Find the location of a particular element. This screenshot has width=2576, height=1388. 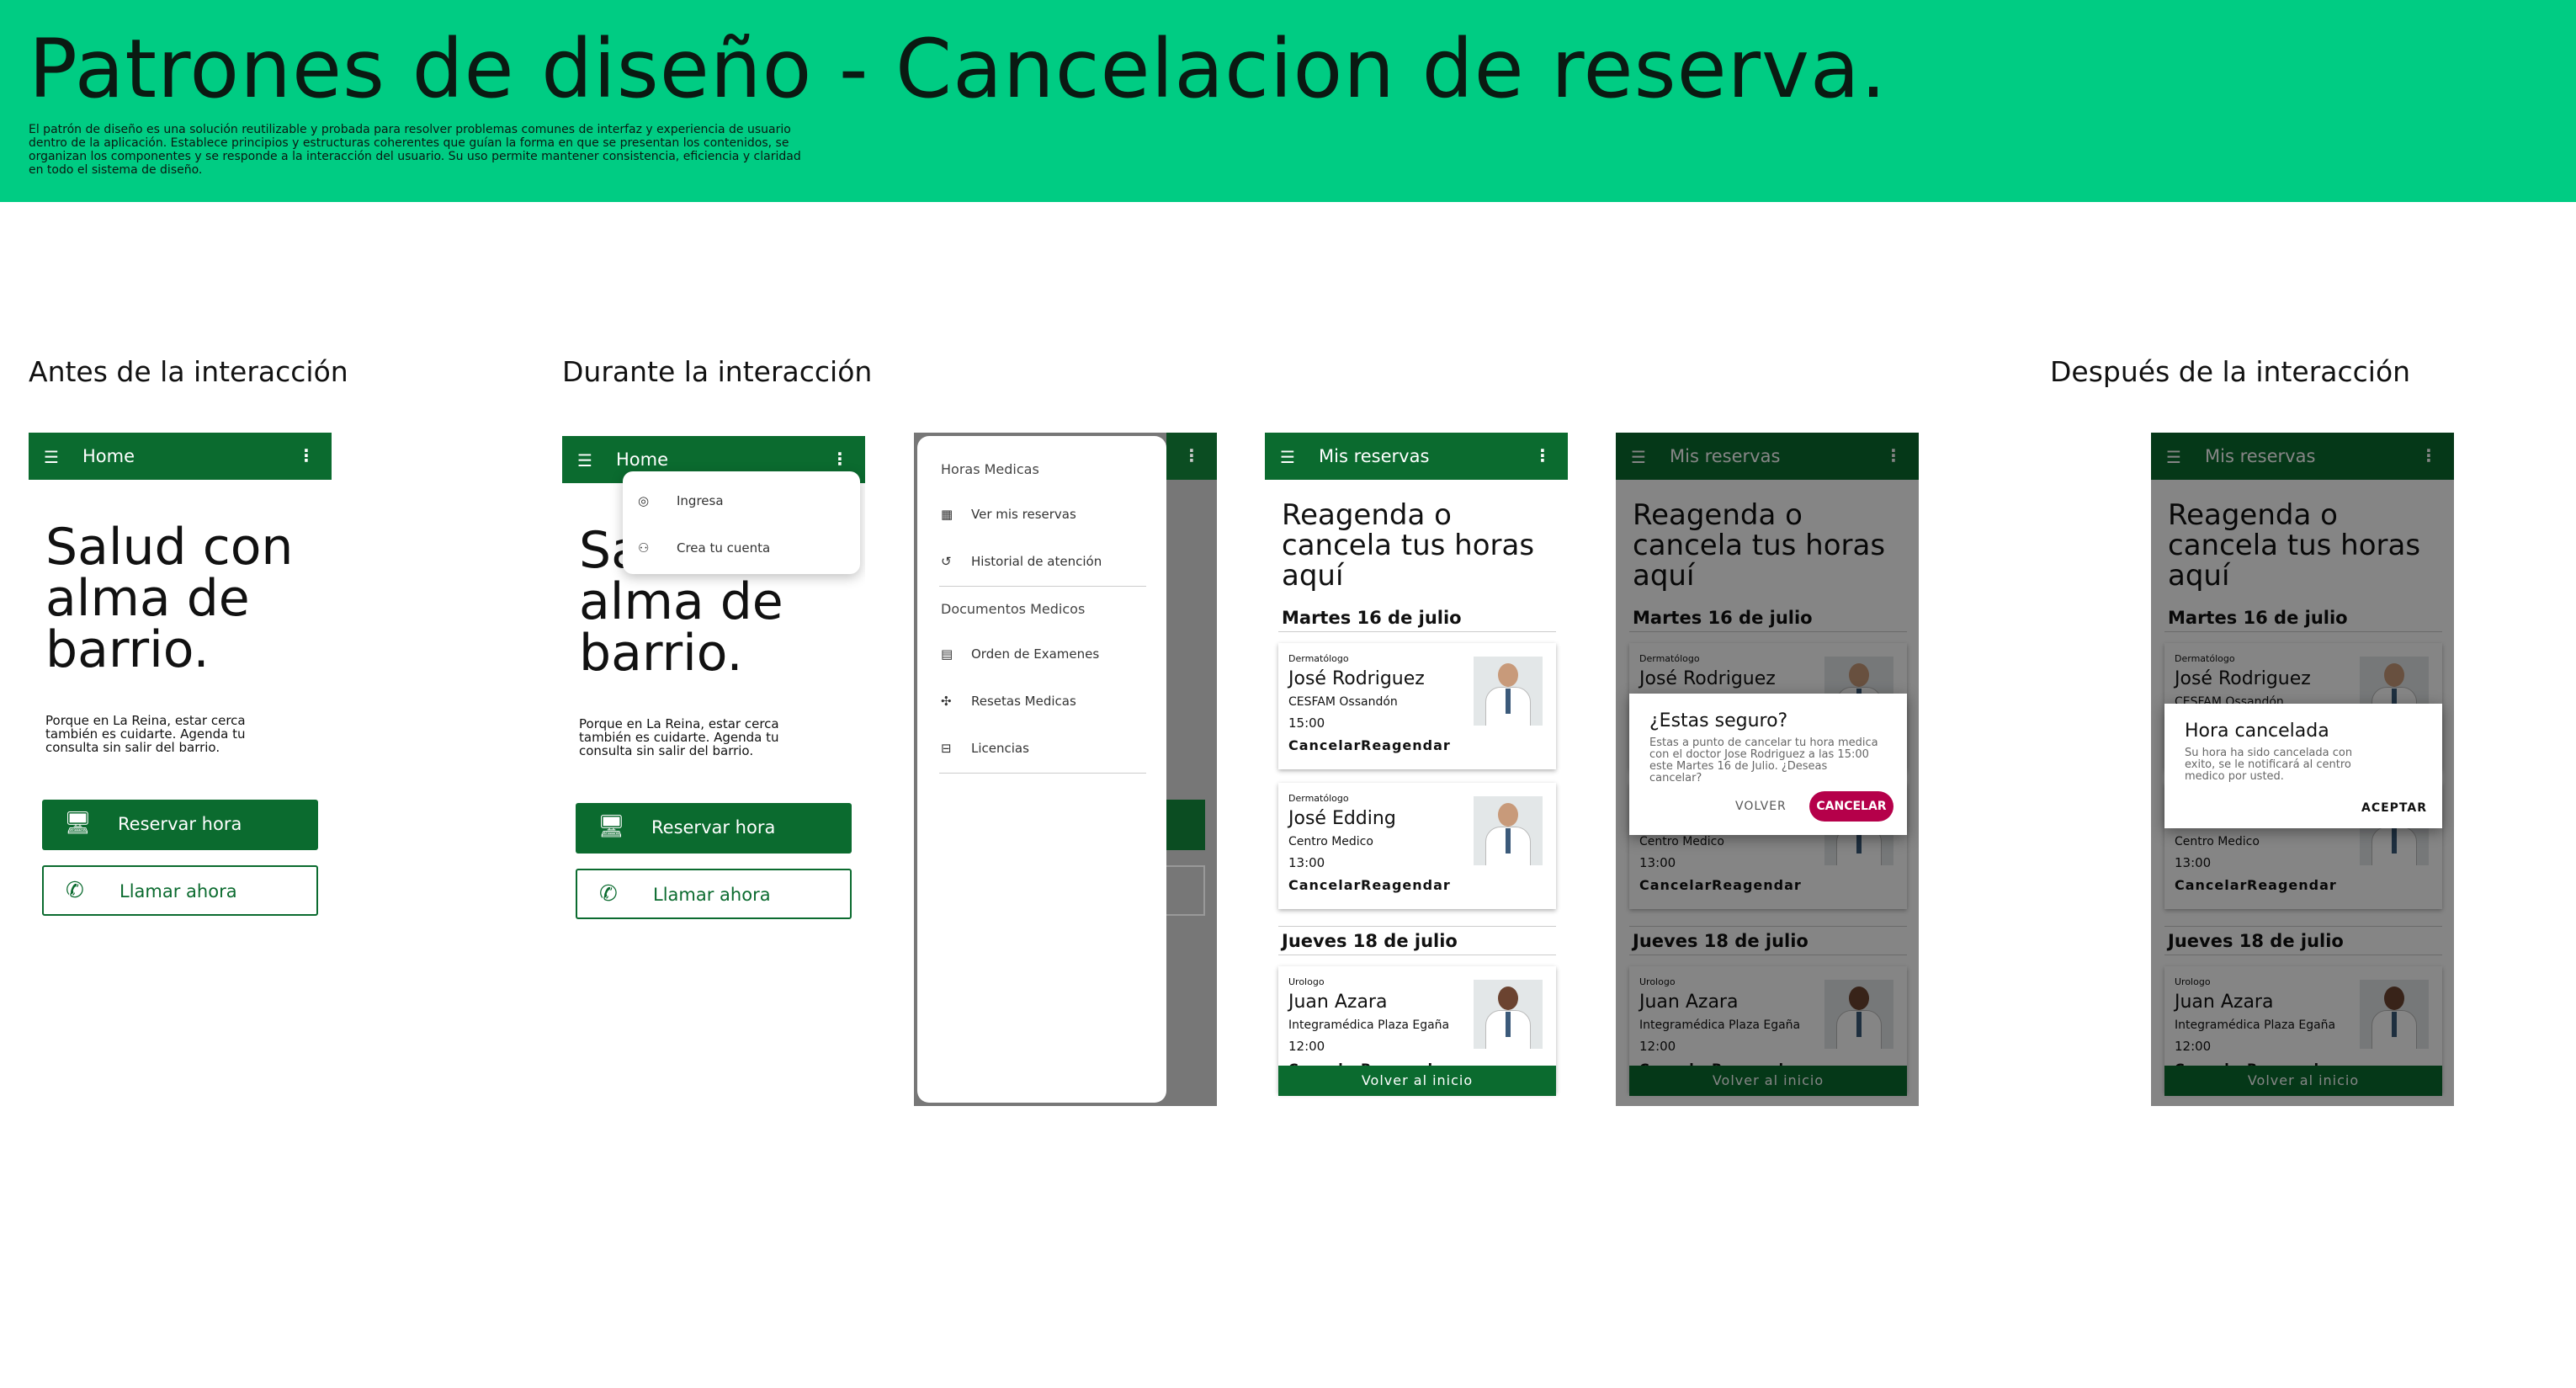

time: 15:00 is located at coordinates (1306, 723).